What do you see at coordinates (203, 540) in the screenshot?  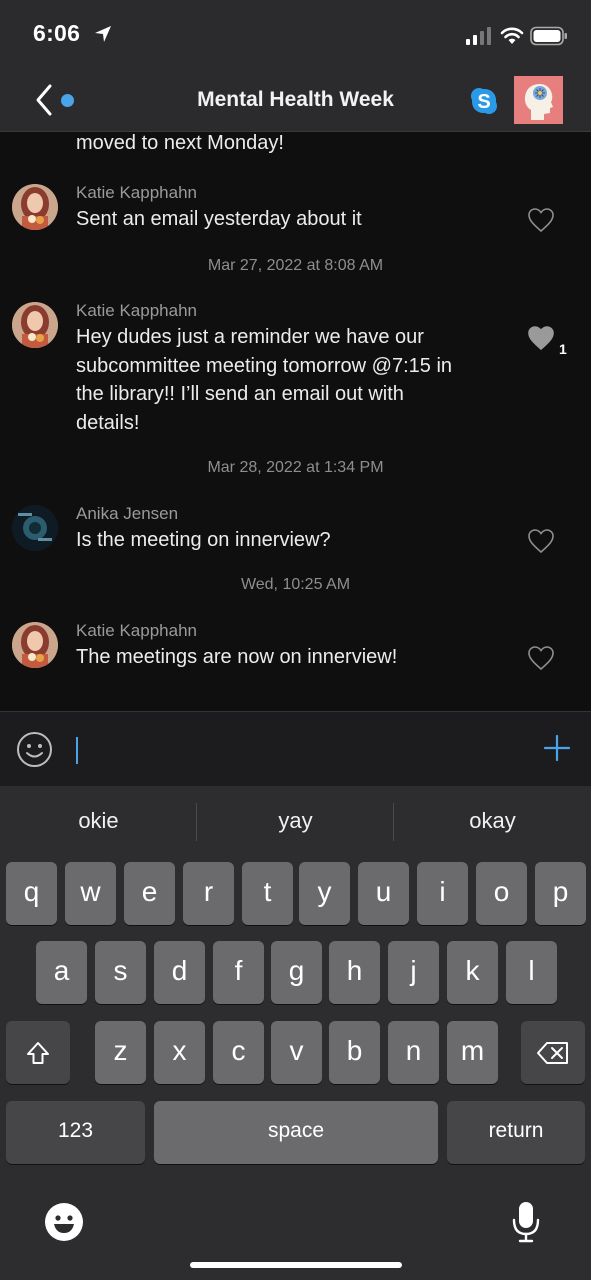 I see `message-text: Is the meeting on innerview?` at bounding box center [203, 540].